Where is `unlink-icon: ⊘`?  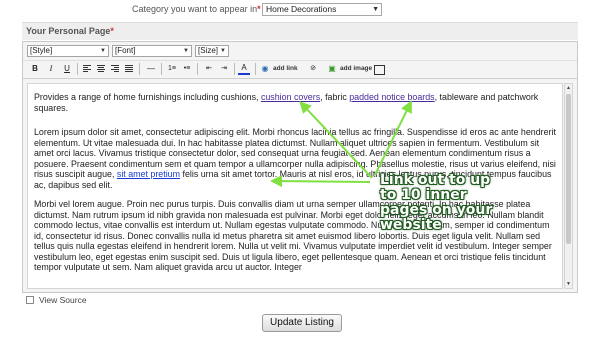 unlink-icon: ⊘ is located at coordinates (313, 69).